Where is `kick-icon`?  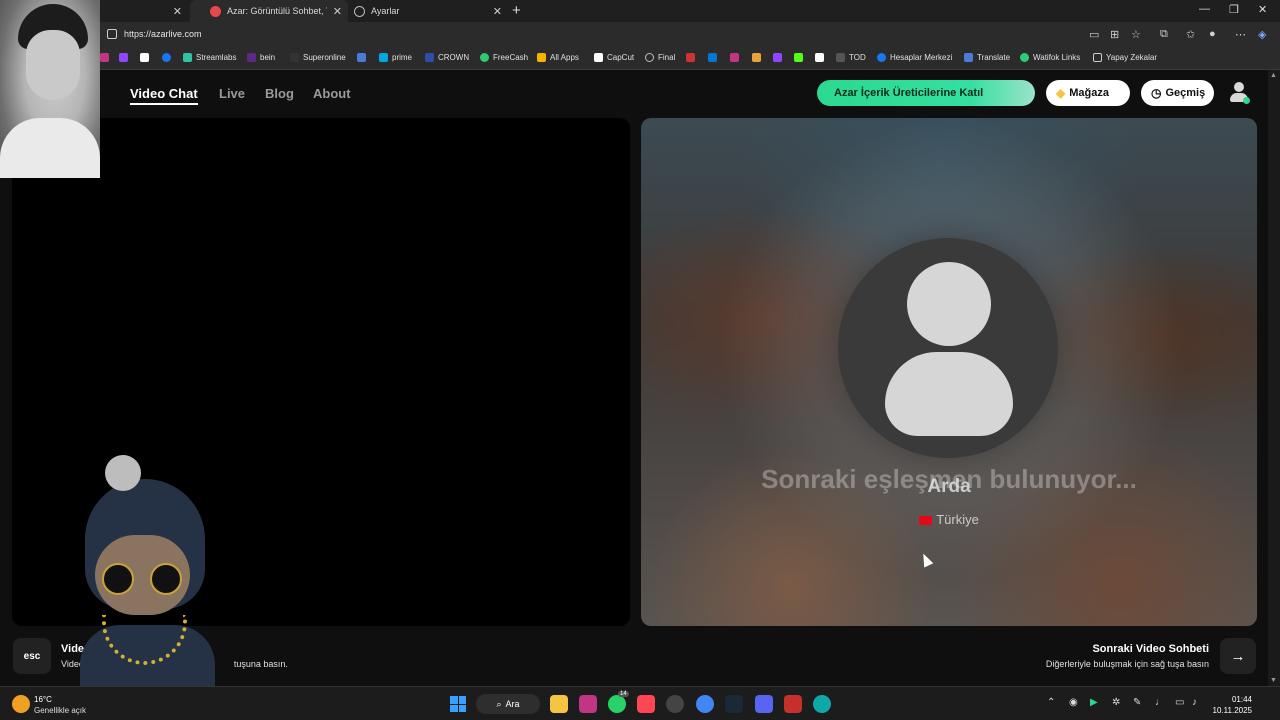 kick-icon is located at coordinates (798, 57).